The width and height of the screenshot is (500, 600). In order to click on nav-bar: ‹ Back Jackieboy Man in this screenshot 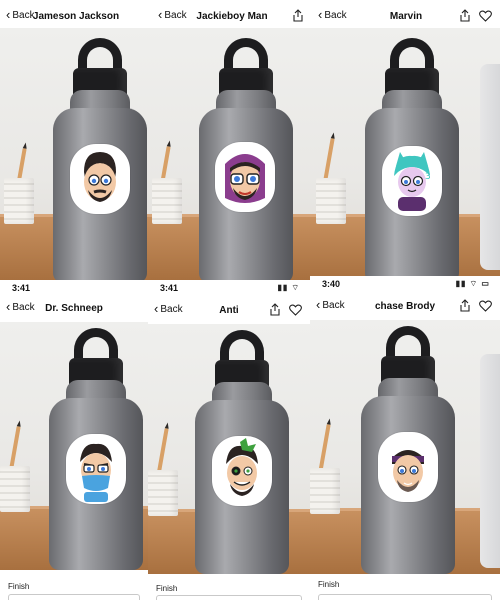, I will do `click(232, 17)`.